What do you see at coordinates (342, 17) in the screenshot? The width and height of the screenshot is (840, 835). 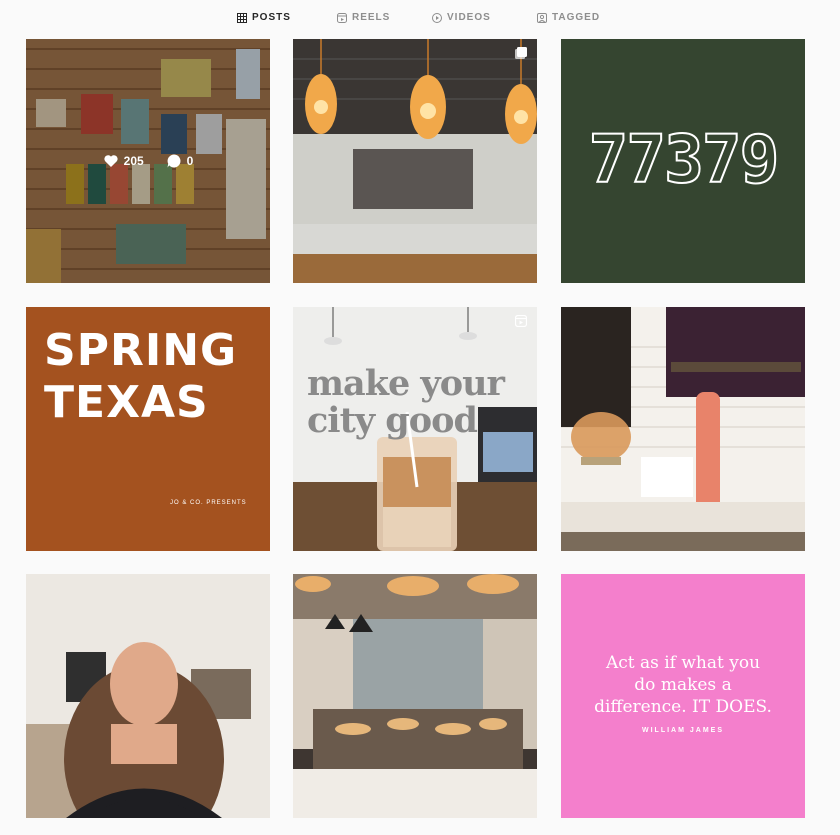 I see `reels-icon` at bounding box center [342, 17].